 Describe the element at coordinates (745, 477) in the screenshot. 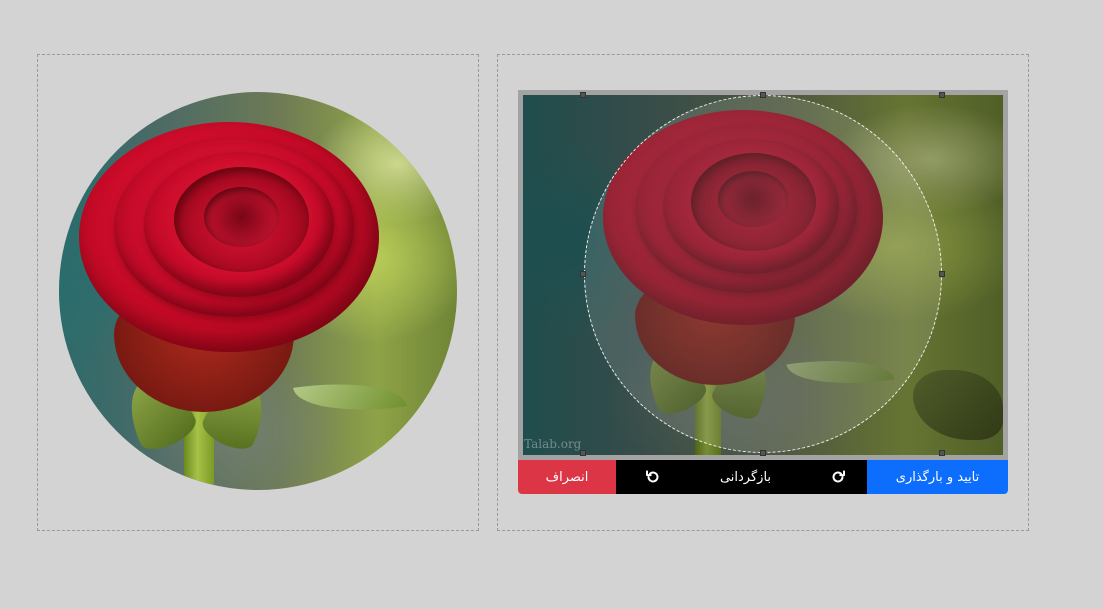

I see `reset-button: بازگردانی` at that location.